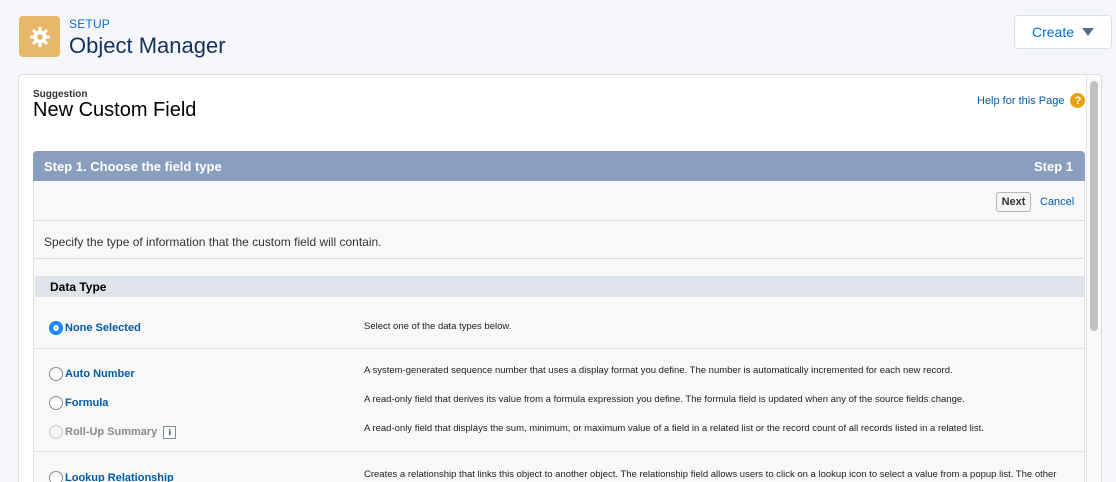 This screenshot has width=1116, height=482. What do you see at coordinates (133, 166) in the screenshot?
I see `step-title: Step 1. Choose the field type` at bounding box center [133, 166].